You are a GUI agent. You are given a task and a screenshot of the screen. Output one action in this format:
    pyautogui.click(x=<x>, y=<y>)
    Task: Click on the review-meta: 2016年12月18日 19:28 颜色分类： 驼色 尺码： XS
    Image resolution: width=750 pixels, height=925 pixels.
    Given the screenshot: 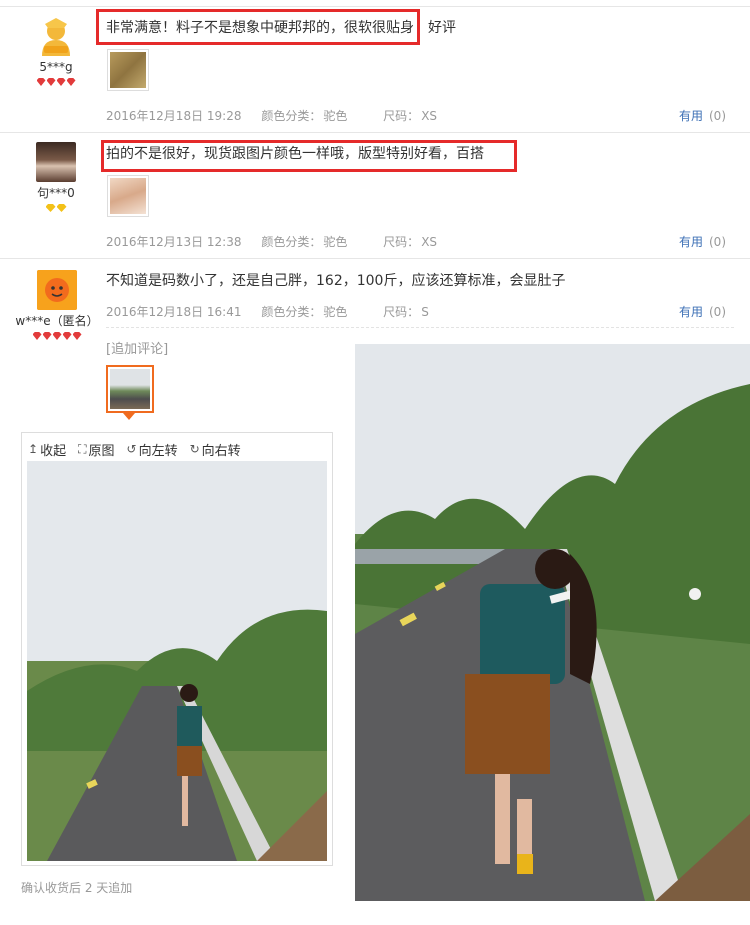 What is the action you would take?
    pyautogui.click(x=287, y=115)
    